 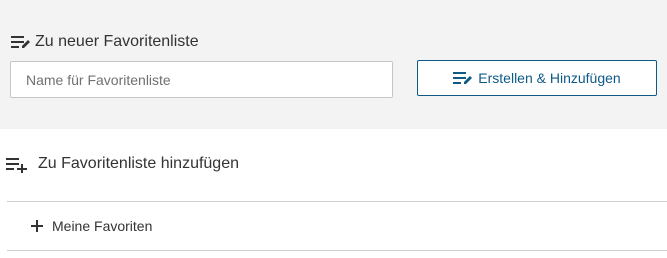 I want to click on favorites-list-item-label: Meine Favoriten, so click(x=102, y=226).